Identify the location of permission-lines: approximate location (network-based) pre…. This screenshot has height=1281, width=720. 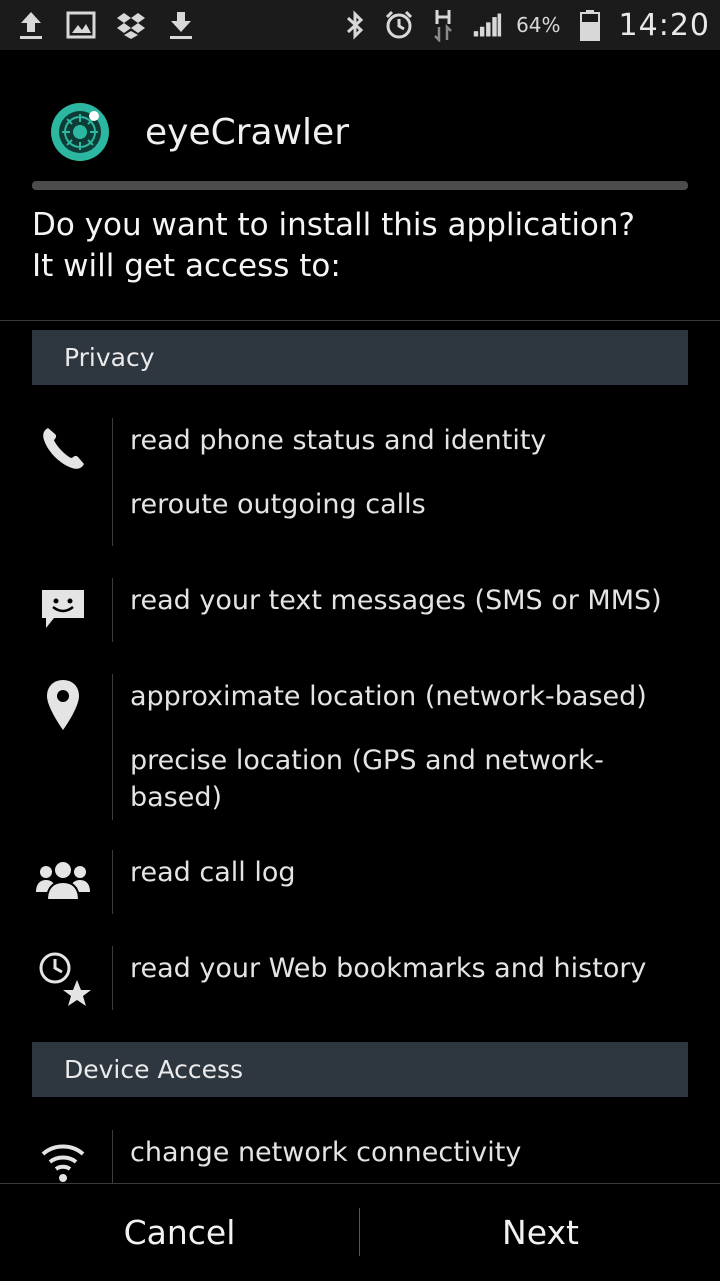
(388, 747).